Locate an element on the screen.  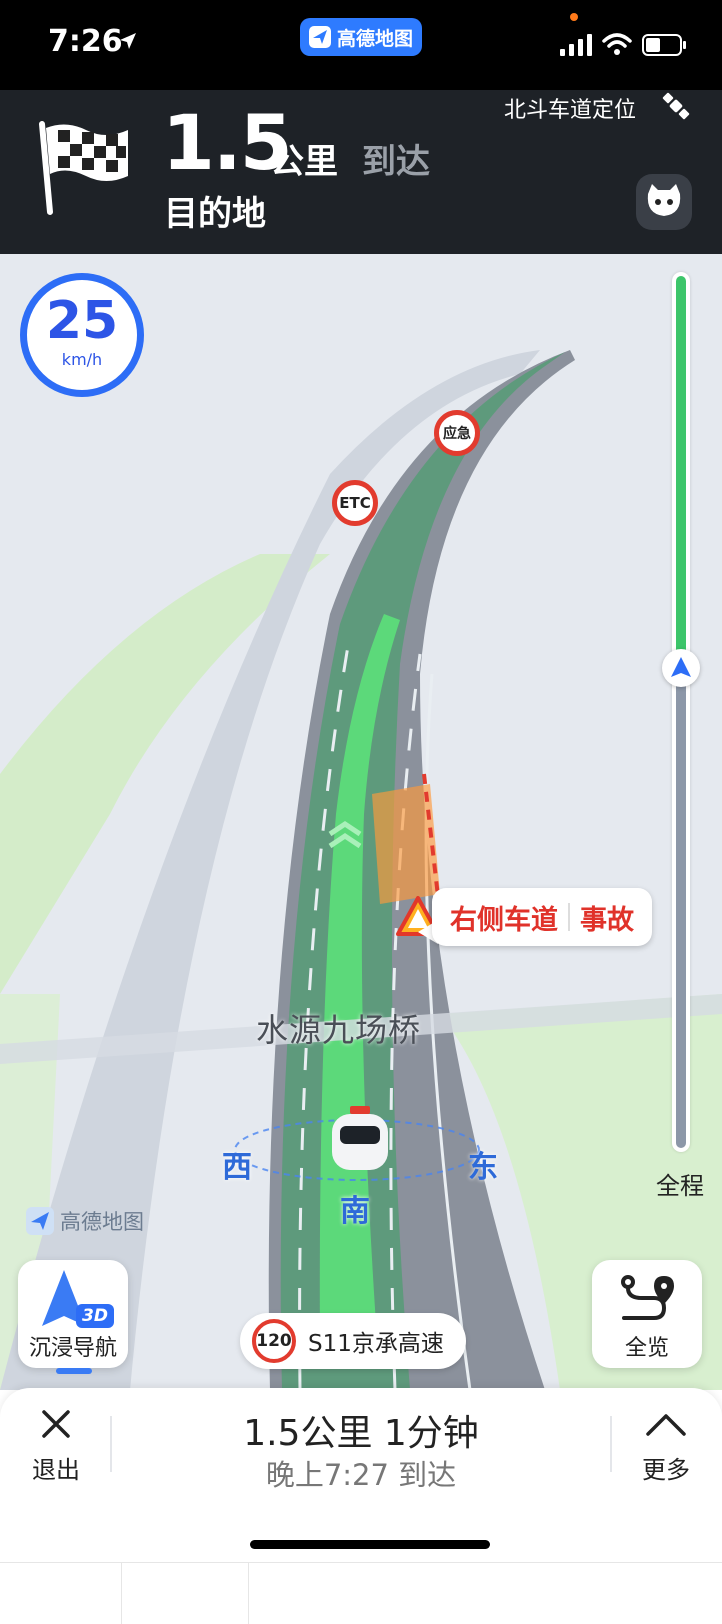
full-route-label: 全程 is located at coordinates (680, 1186).